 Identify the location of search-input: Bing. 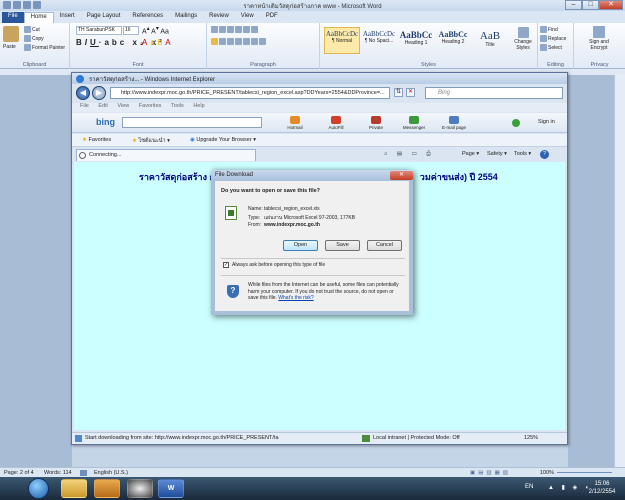
(494, 93).